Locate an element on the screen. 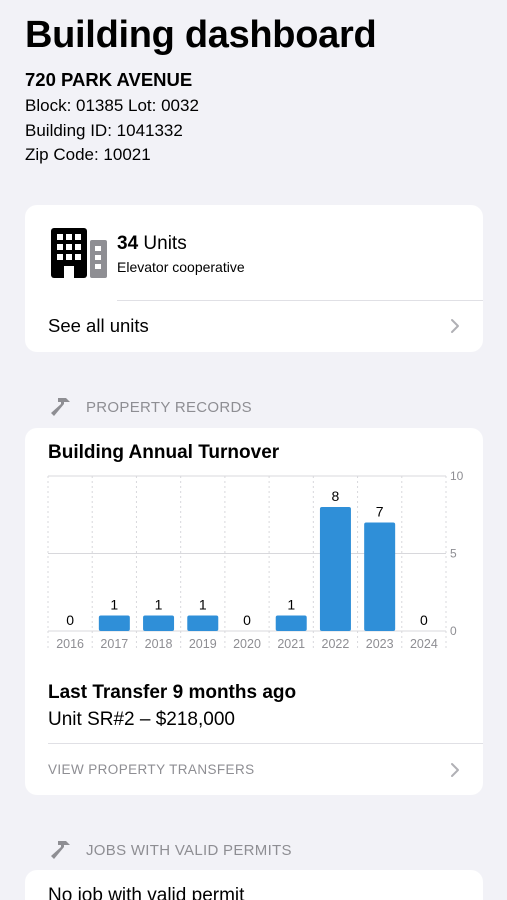 This screenshot has height=900, width=507. building-id: Building ID: 1041332 is located at coordinates (104, 130).